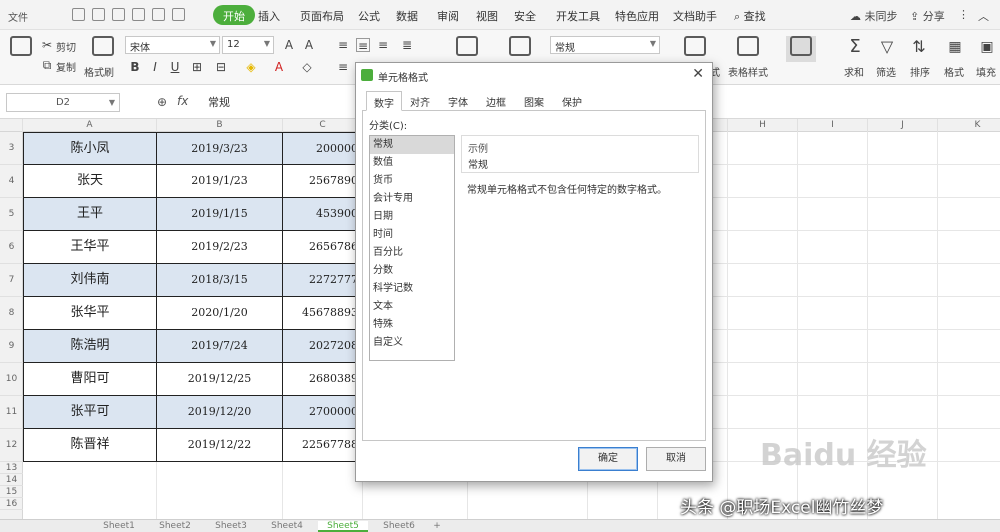 The height and width of the screenshot is (532, 1000). Describe the element at coordinates (220, 280) in the screenshot. I see `table-cell-date: 2018/3/15` at that location.